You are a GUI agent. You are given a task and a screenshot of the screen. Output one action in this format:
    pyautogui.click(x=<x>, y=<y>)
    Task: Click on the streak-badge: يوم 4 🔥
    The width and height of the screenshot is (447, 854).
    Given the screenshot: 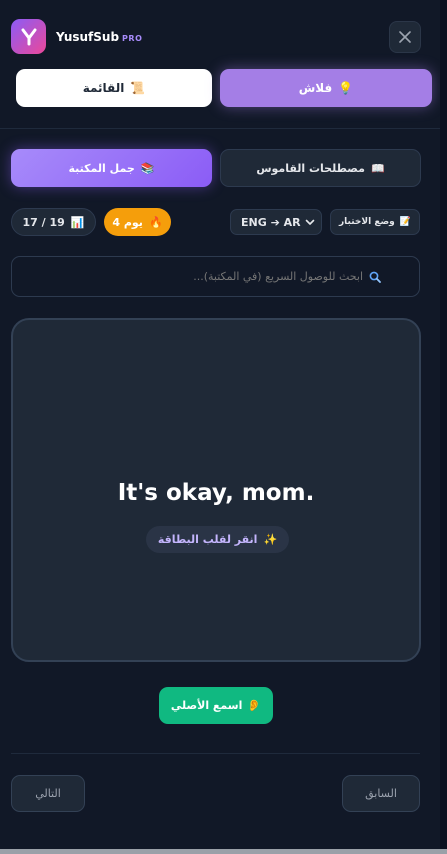 What is the action you would take?
    pyautogui.click(x=137, y=222)
    